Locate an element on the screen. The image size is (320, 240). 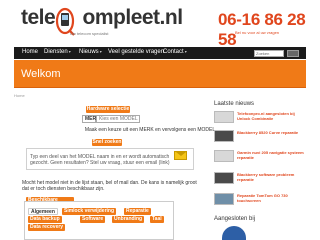
logo-text-right: ompleet.nl is located at coordinates (133, 17).